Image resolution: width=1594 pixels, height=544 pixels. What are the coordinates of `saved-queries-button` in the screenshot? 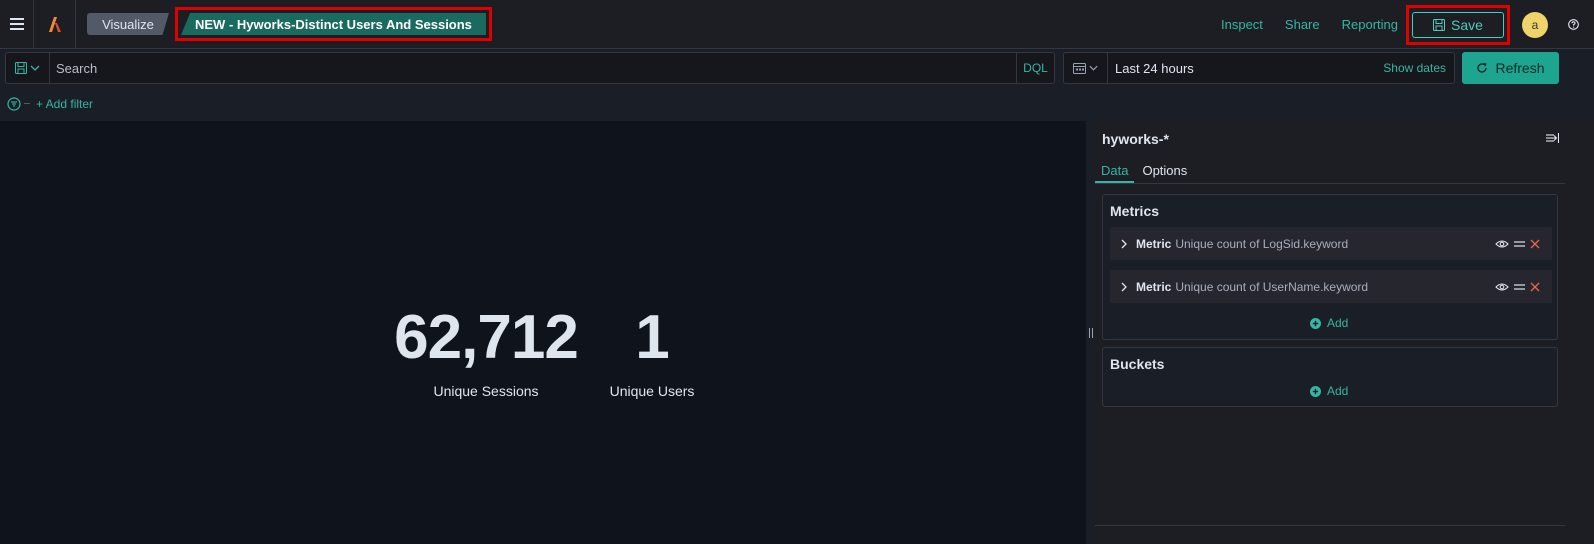 It's located at (28, 68).